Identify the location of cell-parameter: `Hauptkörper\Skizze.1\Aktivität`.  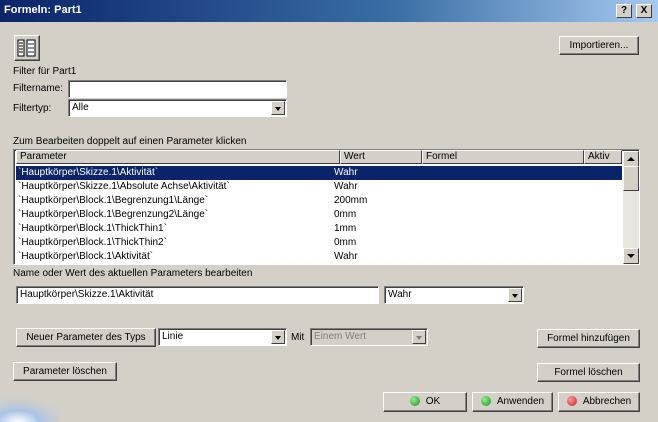
(88, 172).